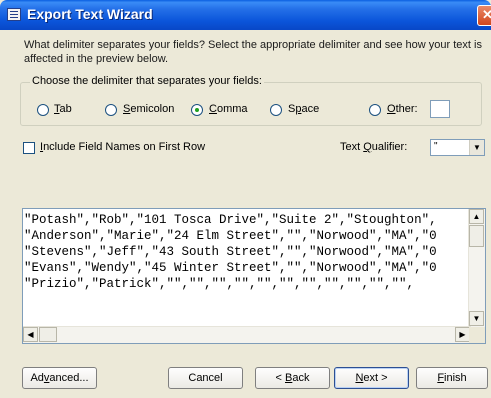 The image size is (491, 398). What do you see at coordinates (247, 334) in the screenshot?
I see `horizontal-scrollbar: ◀ ▶` at bounding box center [247, 334].